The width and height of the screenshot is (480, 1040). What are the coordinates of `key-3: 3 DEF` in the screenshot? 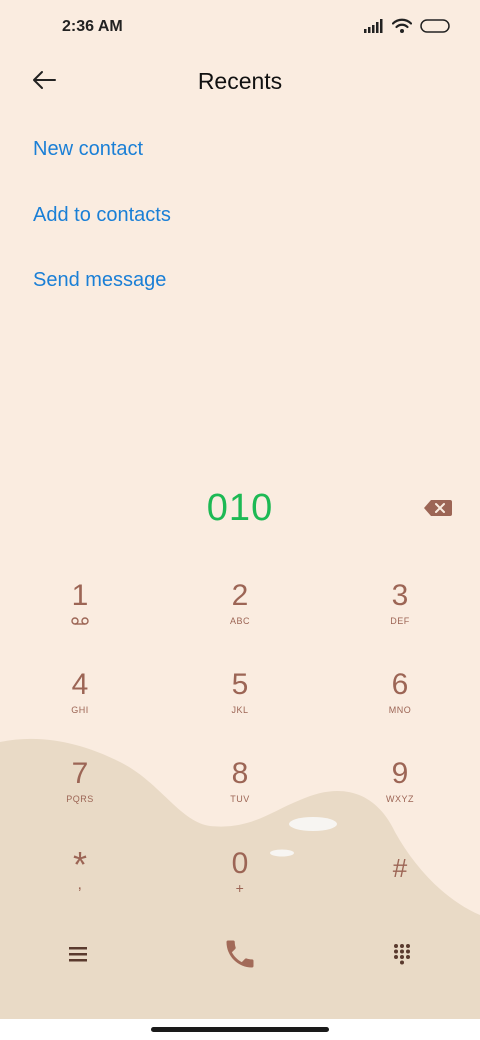 It's located at (400, 618).